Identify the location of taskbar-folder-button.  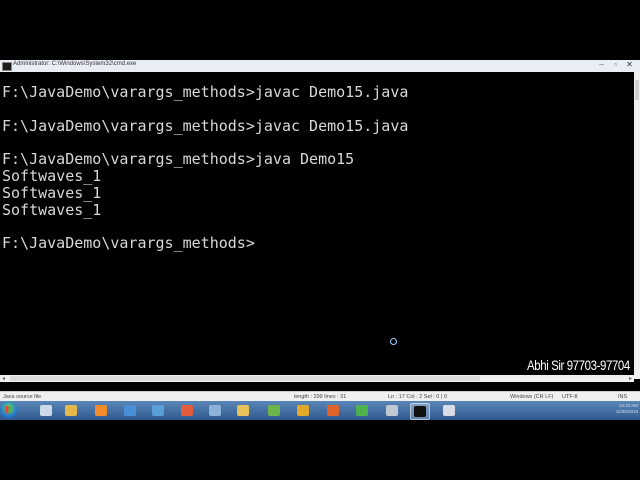
(71, 410).